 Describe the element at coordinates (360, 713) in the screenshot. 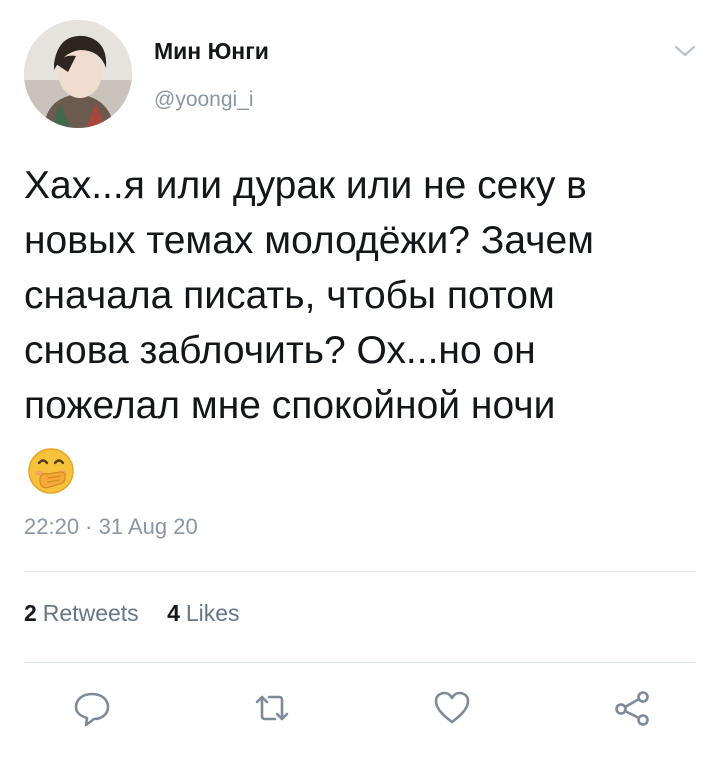

I see `action-bar` at that location.